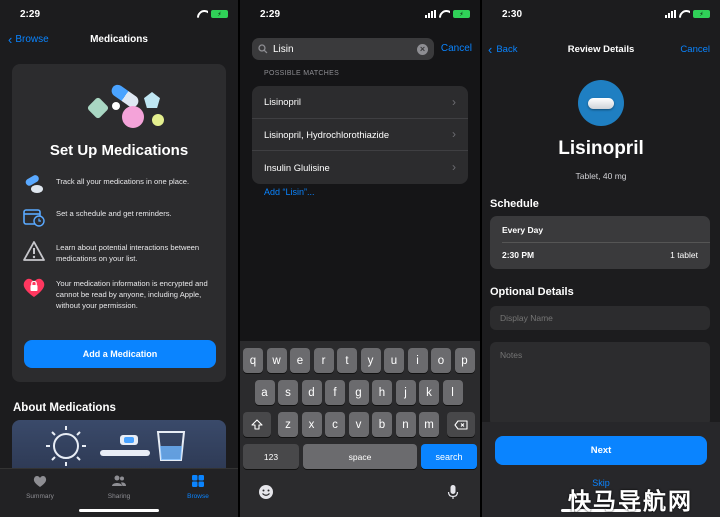 The image size is (720, 517). I want to click on keyboard-row-3: z x c v b n m, so click(360, 424).